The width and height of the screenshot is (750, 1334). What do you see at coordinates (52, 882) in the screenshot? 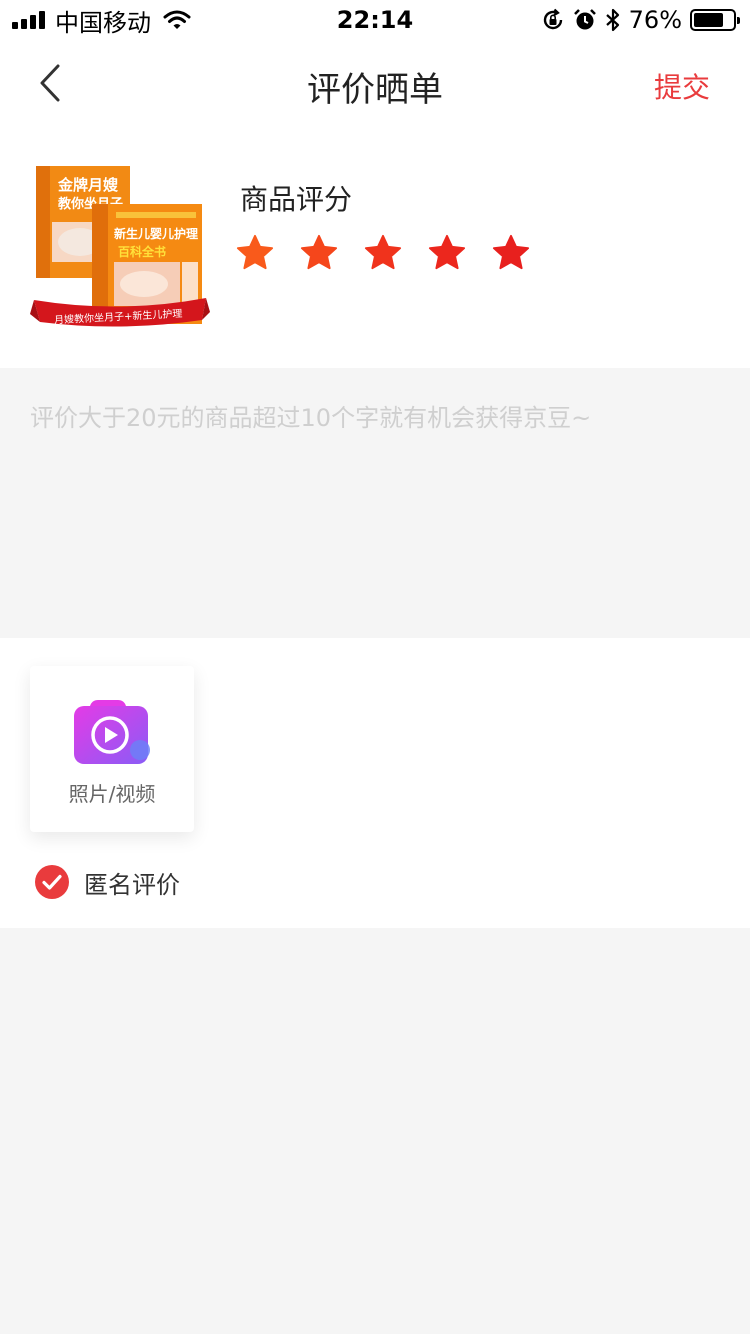
I see `check-circle-icon` at bounding box center [52, 882].